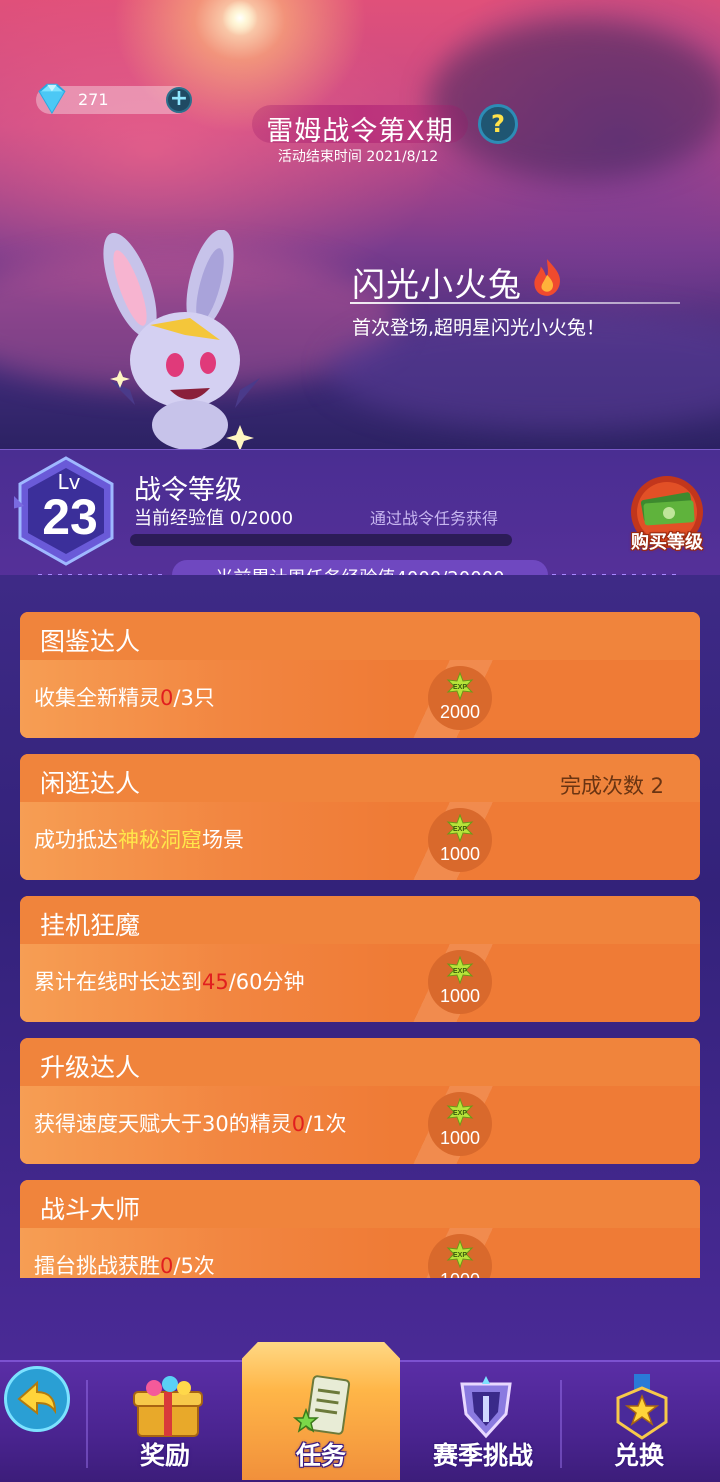 The image size is (720, 1482). I want to click on task-card: 挂机狂魔 累计在线时长达到45/60分钟 EXP 1000, so click(360, 959).